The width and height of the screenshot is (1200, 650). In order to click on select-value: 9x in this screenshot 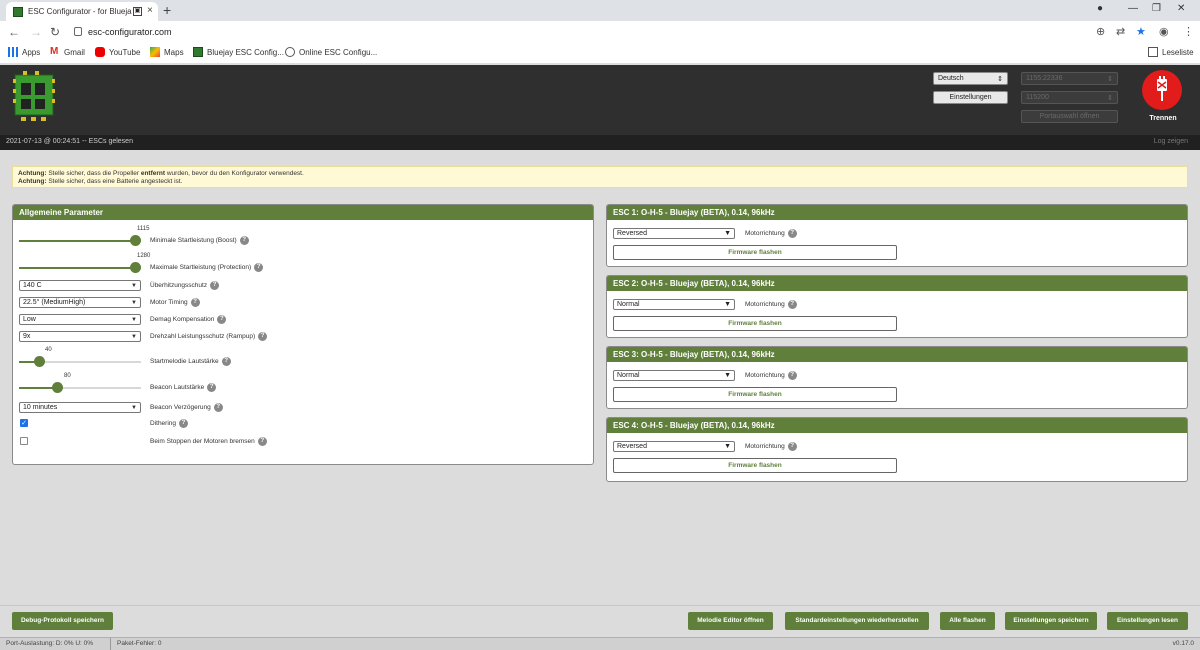, I will do `click(27, 336)`.